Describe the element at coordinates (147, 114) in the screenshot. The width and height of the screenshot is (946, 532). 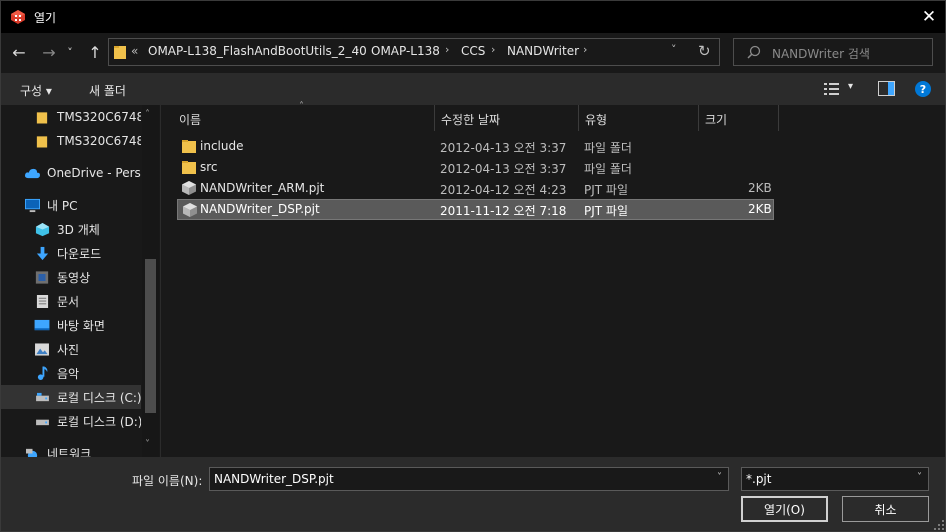
I see `scroll-up-icon: ˄` at that location.